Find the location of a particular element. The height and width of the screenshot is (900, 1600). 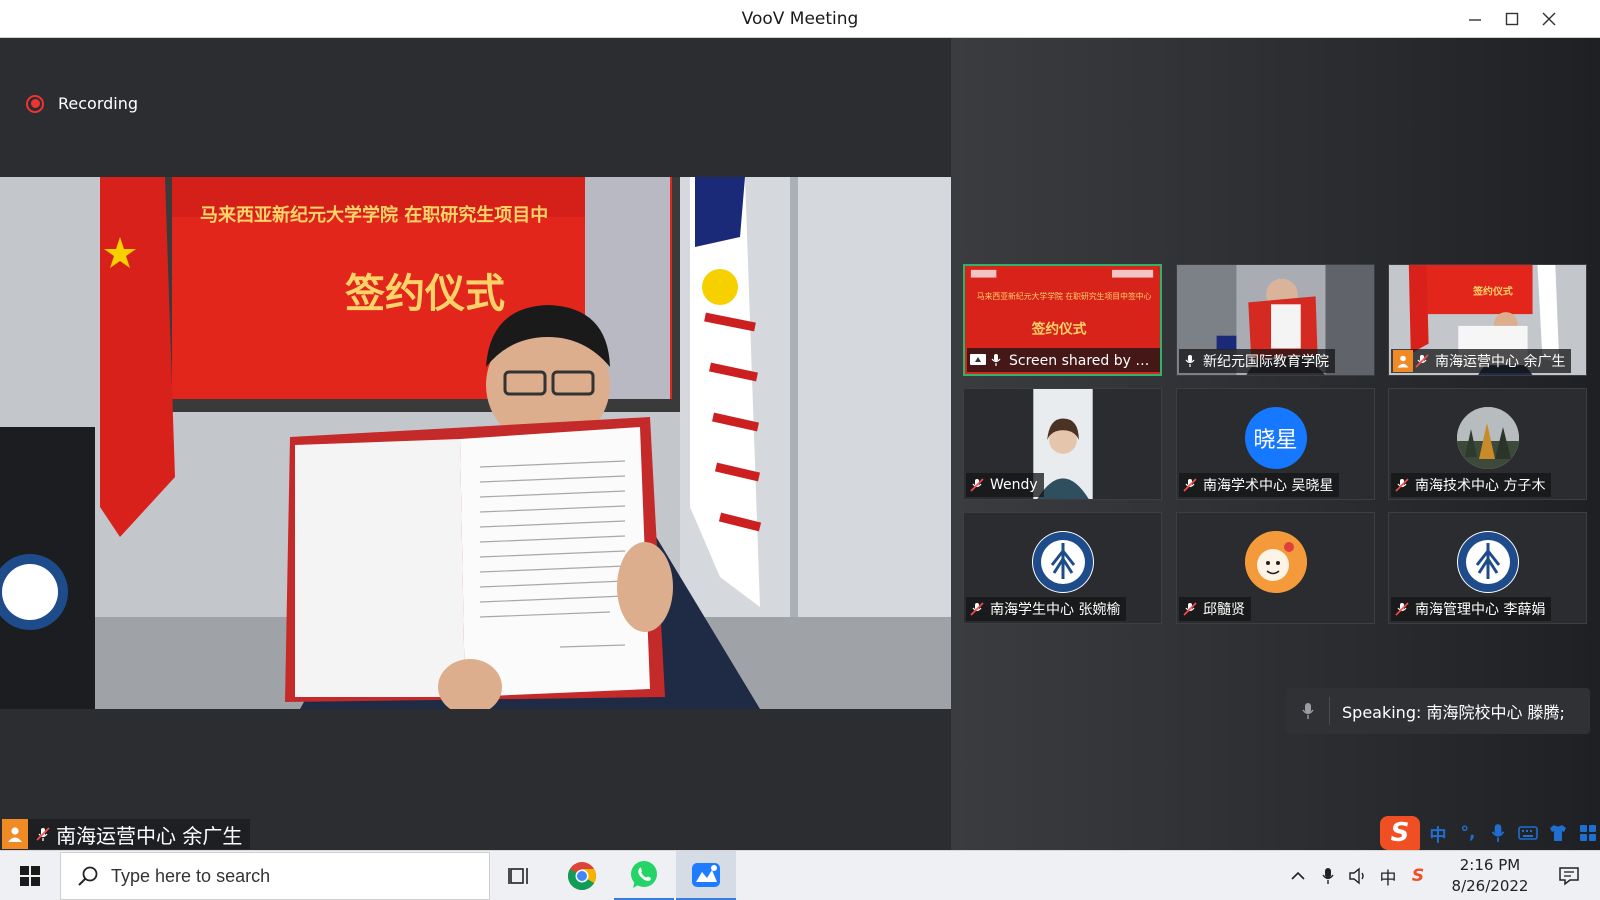

tile-caption: 南海学生中心 张婉榆 is located at coordinates (1046, 609).